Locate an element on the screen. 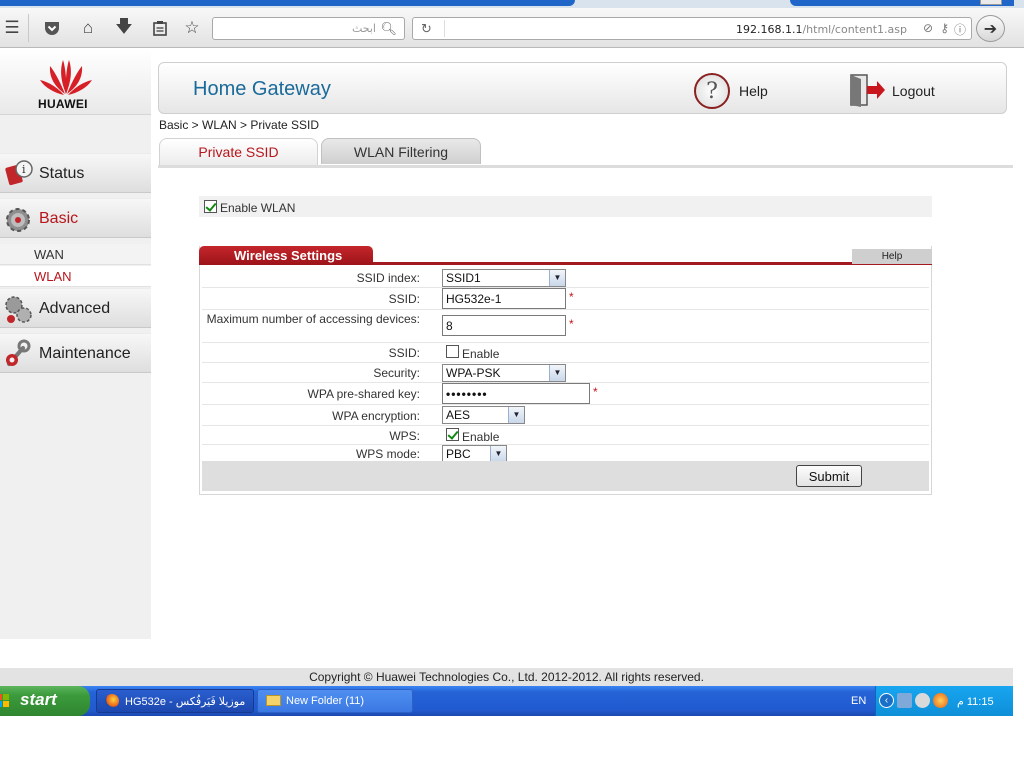 This screenshot has width=1024, height=768. key-icon: ⚷ is located at coordinates (944, 28).